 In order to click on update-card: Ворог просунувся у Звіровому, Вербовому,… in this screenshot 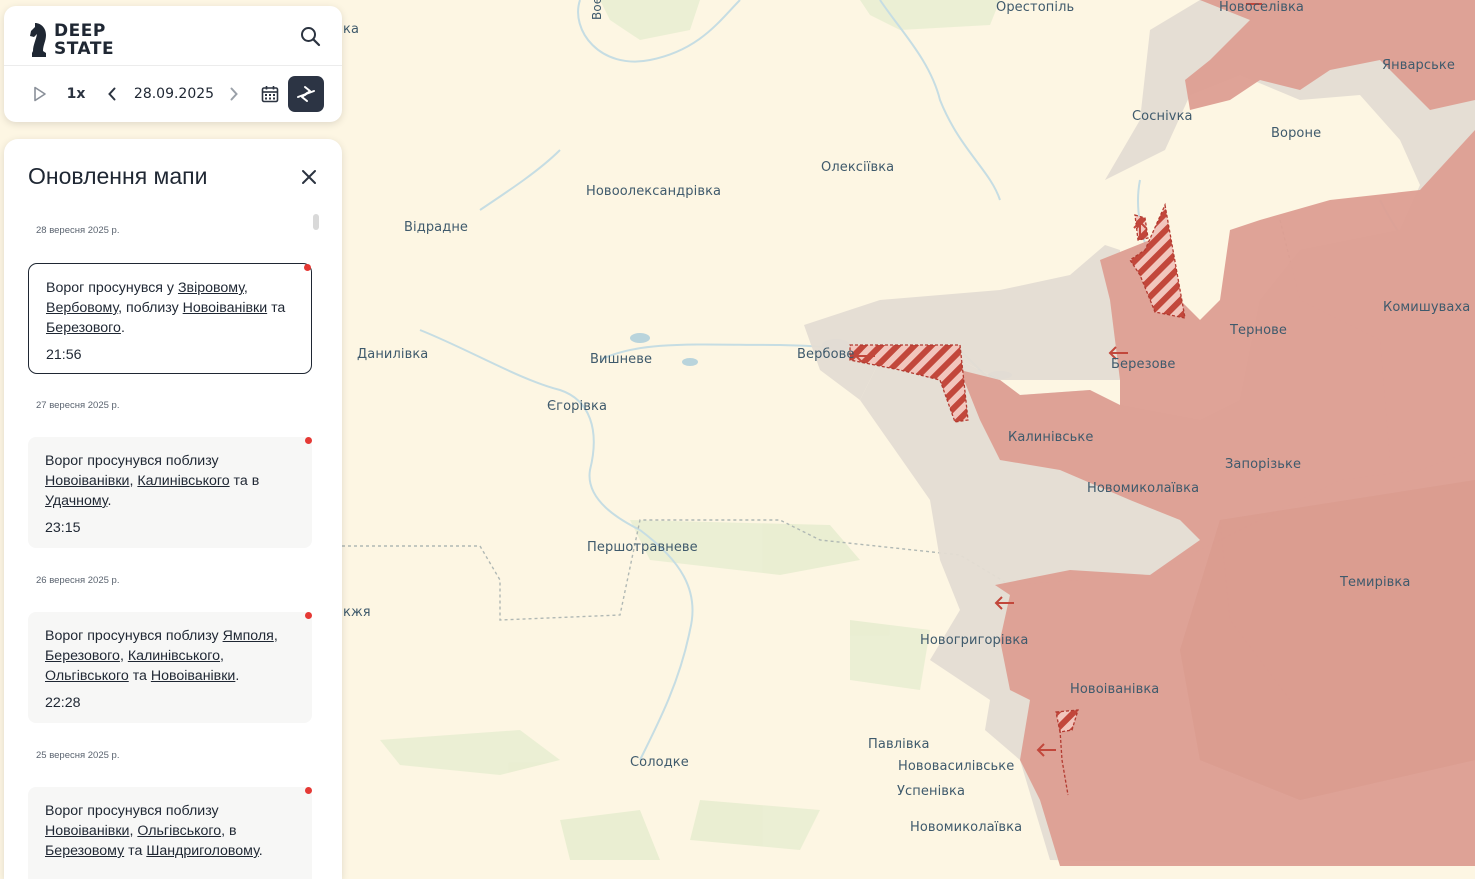, I will do `click(170, 318)`.